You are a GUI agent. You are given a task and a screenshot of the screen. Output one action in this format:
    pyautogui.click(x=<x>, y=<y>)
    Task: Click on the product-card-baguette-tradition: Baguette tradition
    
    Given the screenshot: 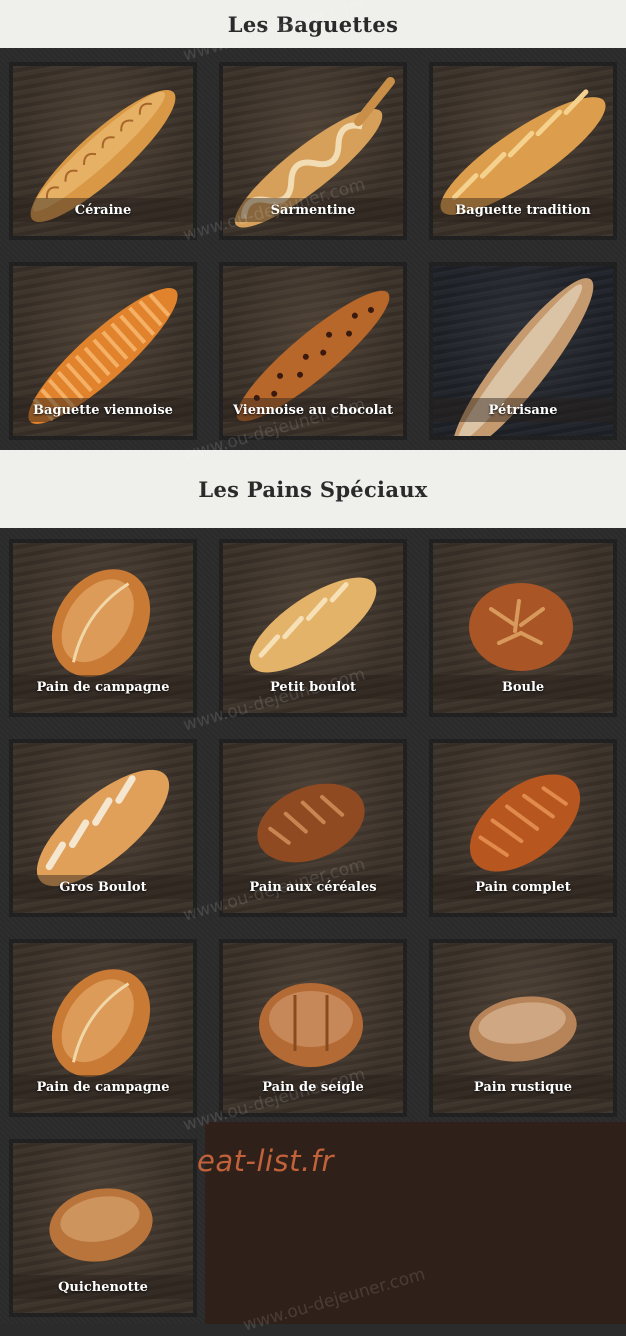 What is the action you would take?
    pyautogui.click(x=523, y=151)
    